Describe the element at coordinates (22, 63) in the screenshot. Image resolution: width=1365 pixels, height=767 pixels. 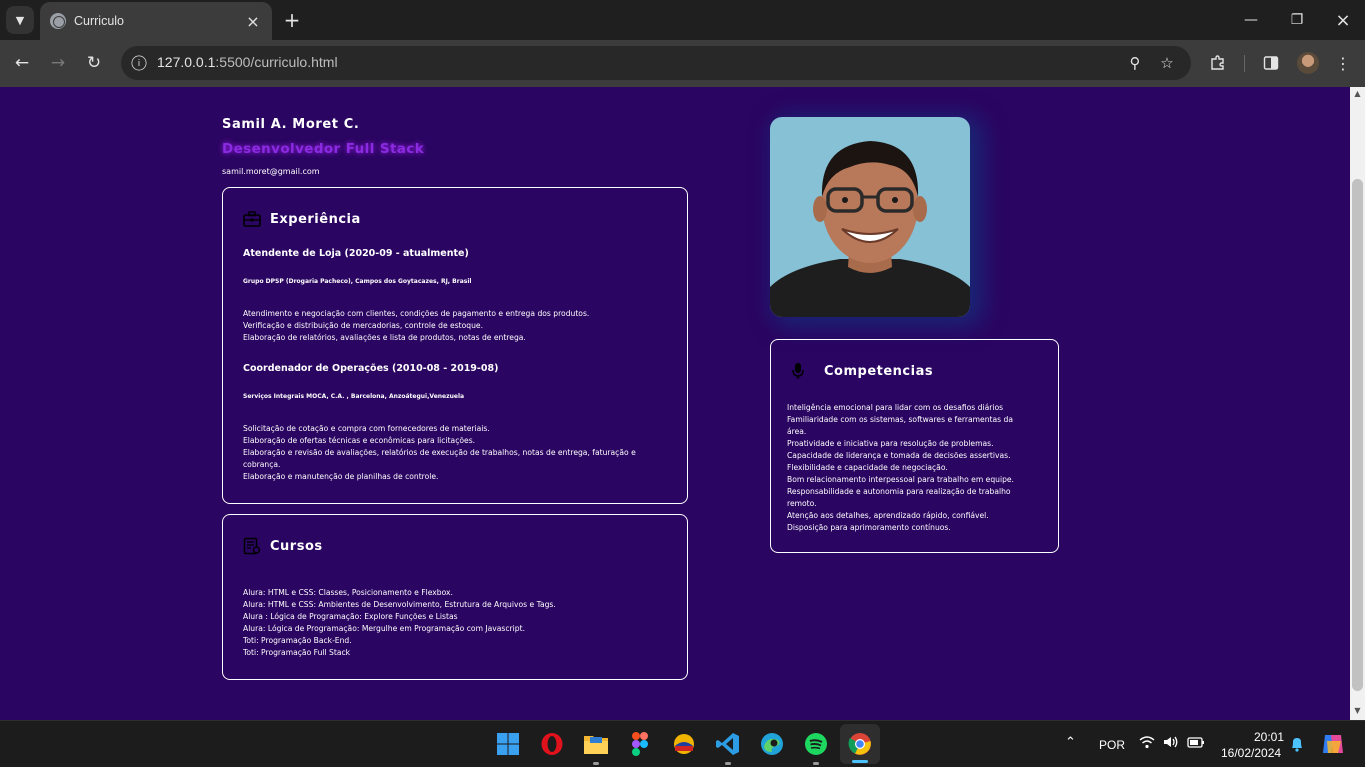
I see `back-button: ←` at that location.